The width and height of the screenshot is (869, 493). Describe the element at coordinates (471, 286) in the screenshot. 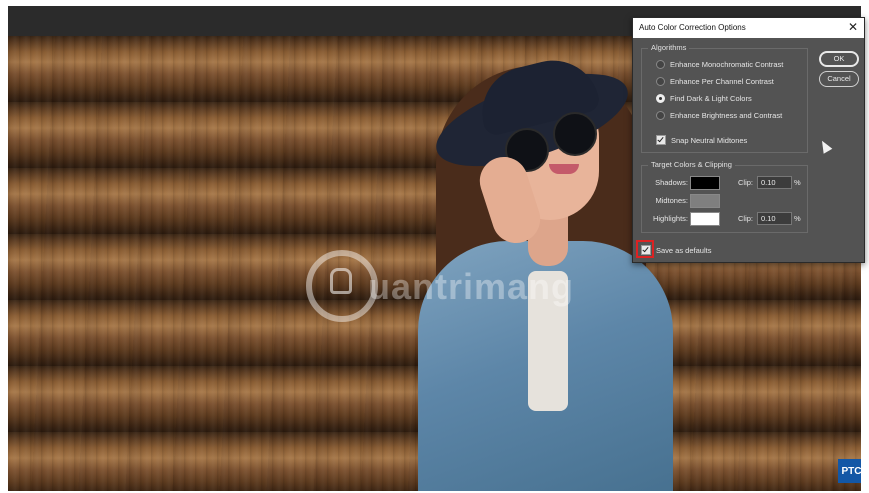

I see `watermark-text: uantrimang` at that location.